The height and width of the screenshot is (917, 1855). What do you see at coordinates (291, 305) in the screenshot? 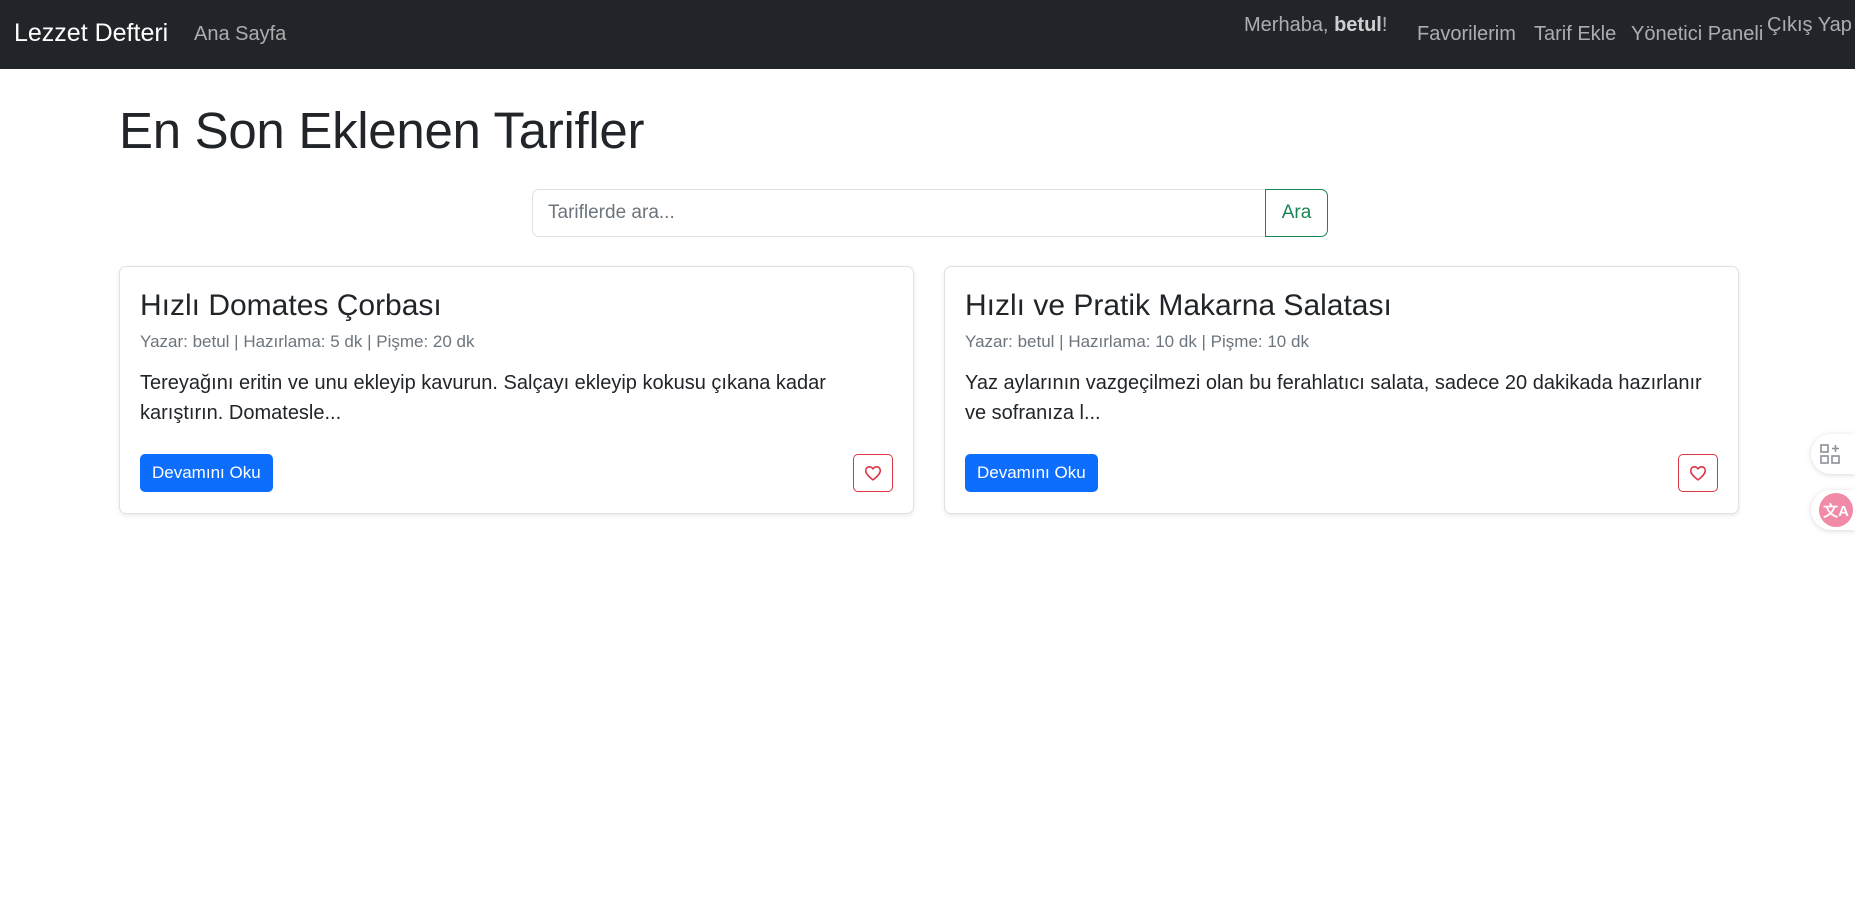
I see `recipe-title: Hızlı Domates Çorbası` at bounding box center [291, 305].